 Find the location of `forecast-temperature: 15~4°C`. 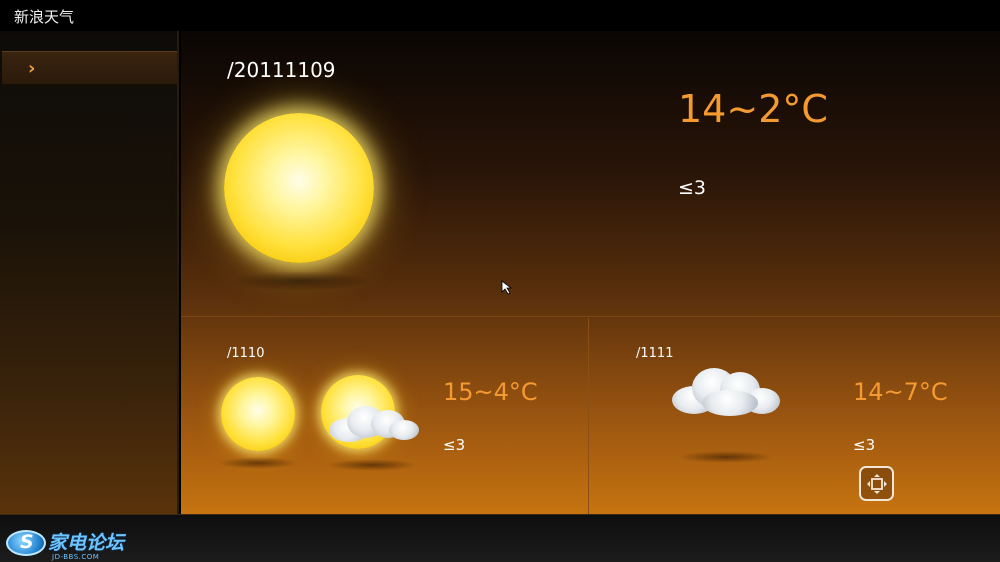

forecast-temperature: 15~4°C is located at coordinates (490, 392).